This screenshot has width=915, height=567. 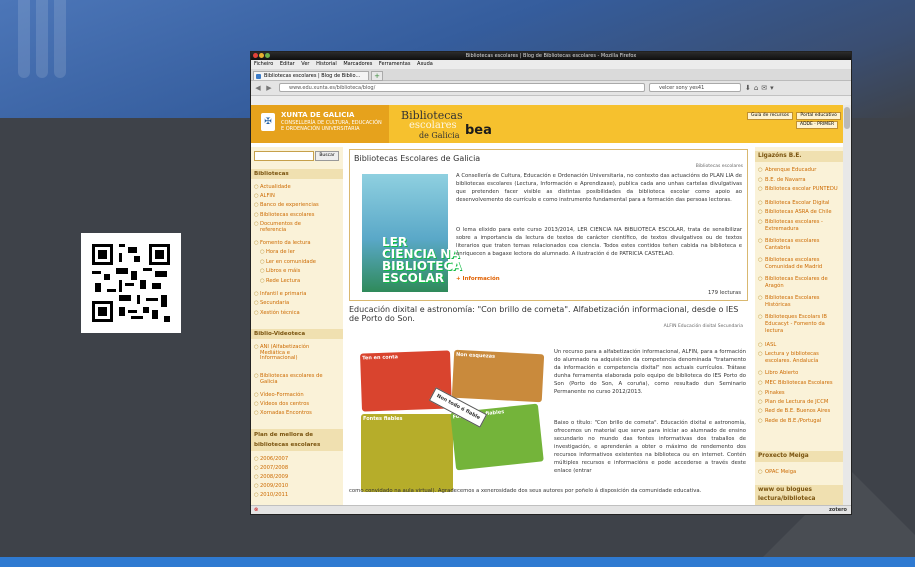 What do you see at coordinates (799, 383) in the screenshot?
I see `link-item: MEC Bibliotecas Escolares` at bounding box center [799, 383].